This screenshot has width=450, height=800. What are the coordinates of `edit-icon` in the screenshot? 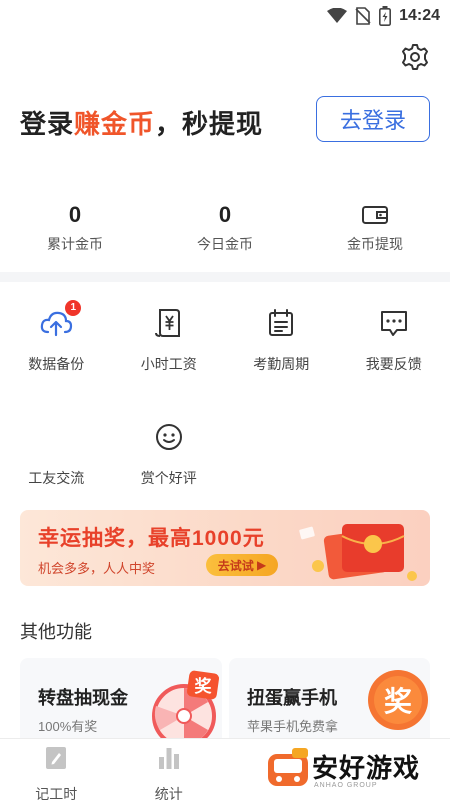 It's located at (56, 758).